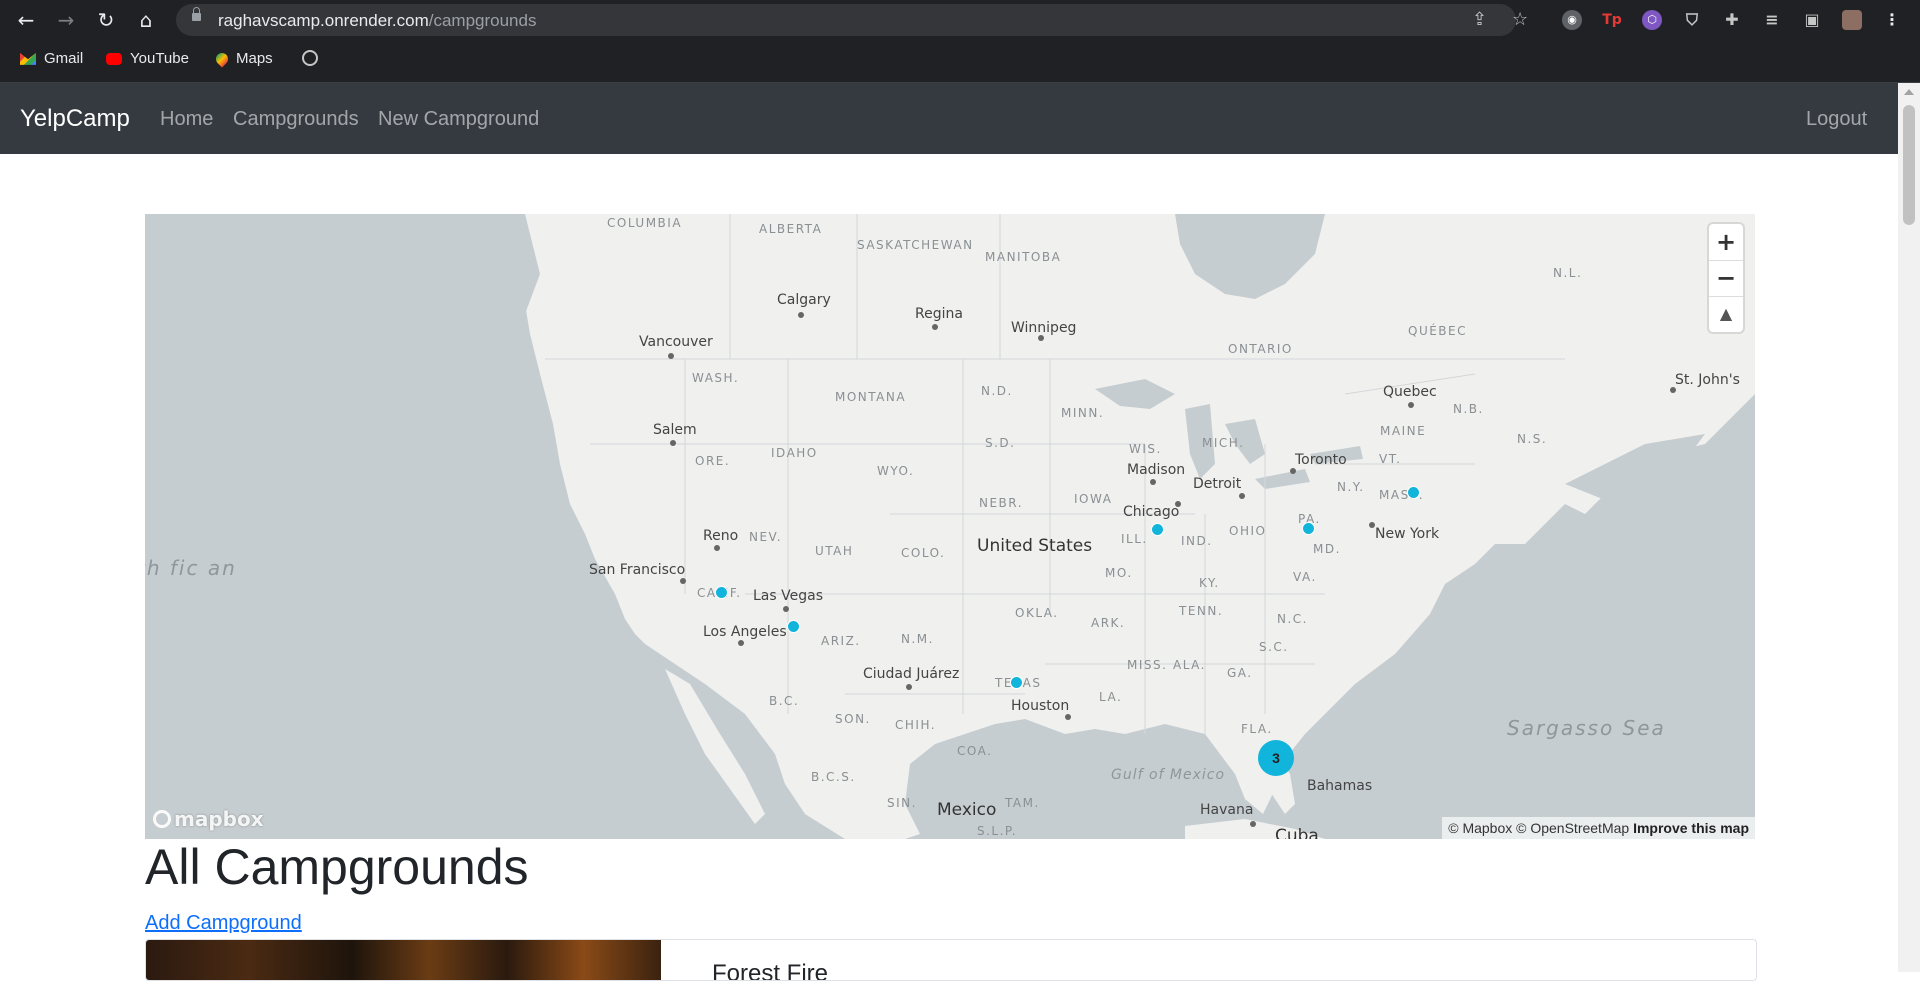 The image size is (1920, 981). What do you see at coordinates (1772, 20) in the screenshot?
I see `media-control-icon: ≡` at bounding box center [1772, 20].